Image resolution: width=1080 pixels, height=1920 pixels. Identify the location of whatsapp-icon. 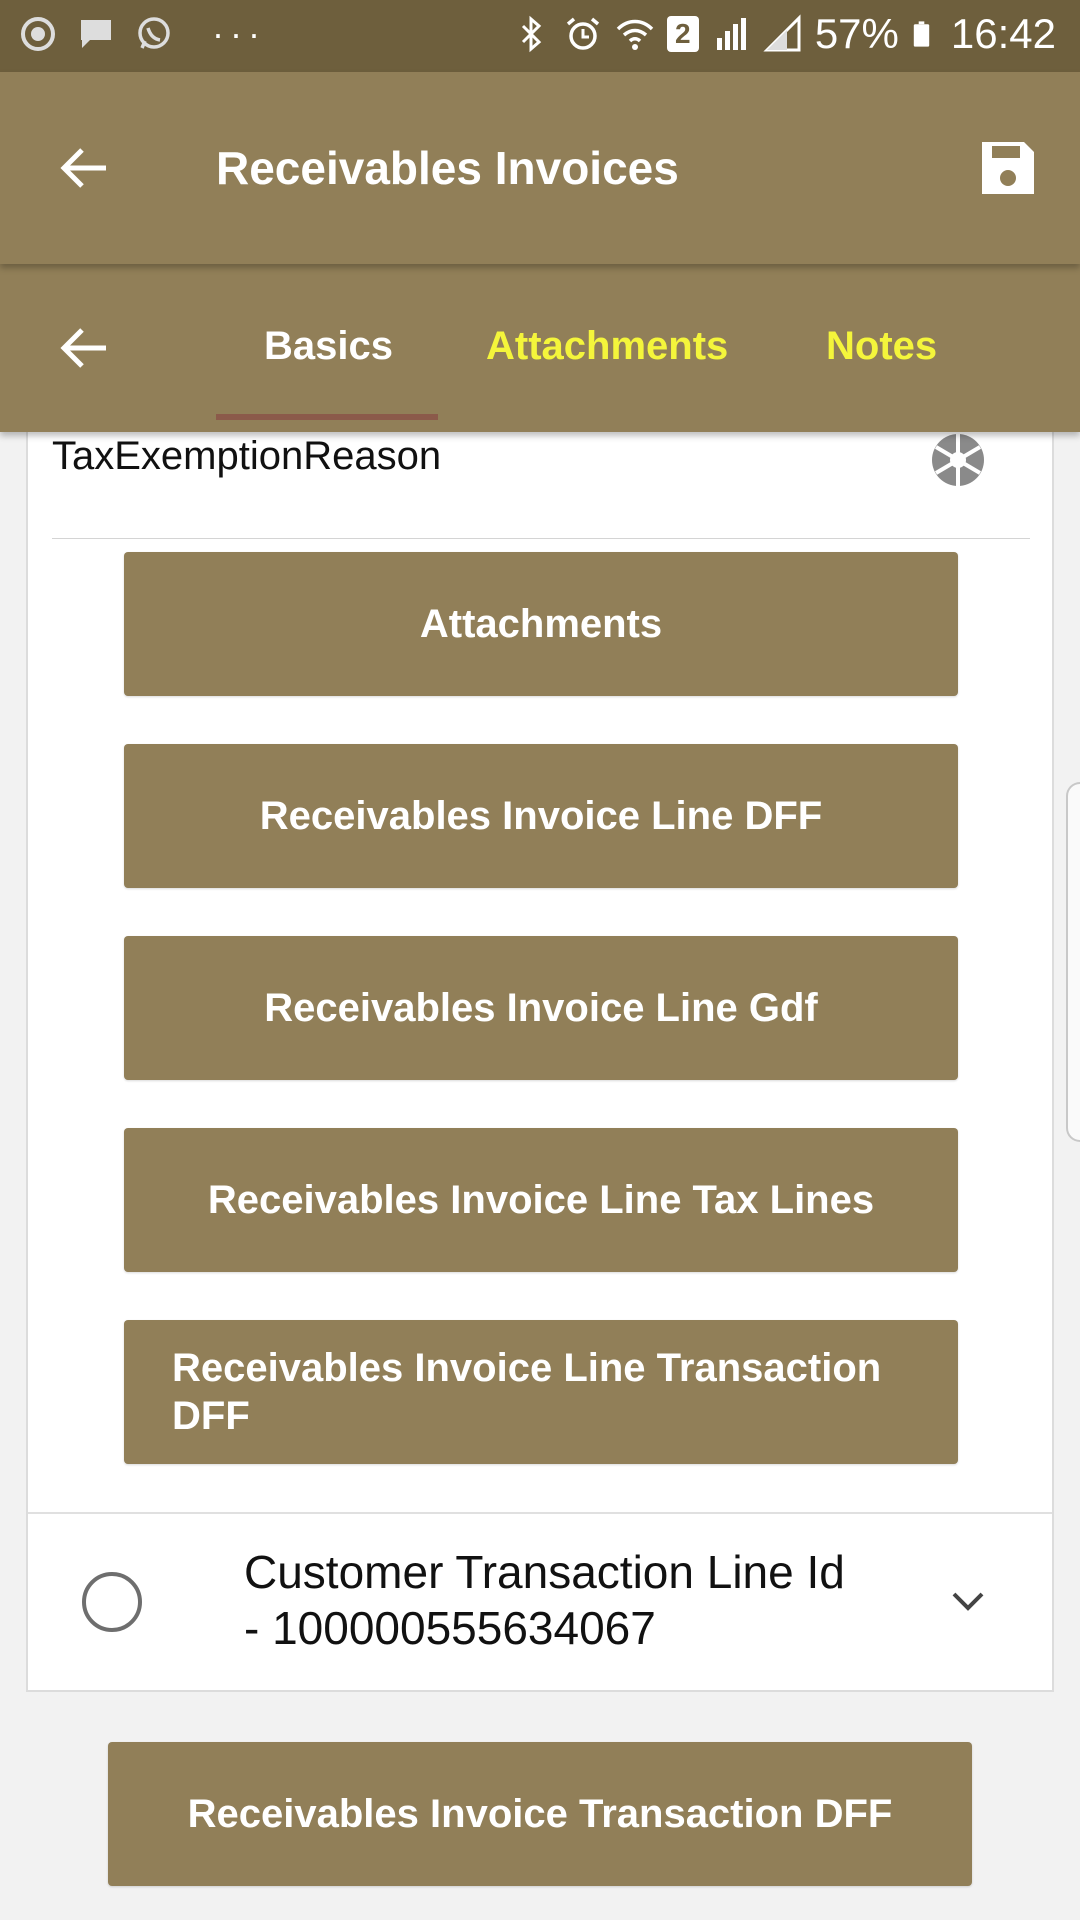
(154, 33).